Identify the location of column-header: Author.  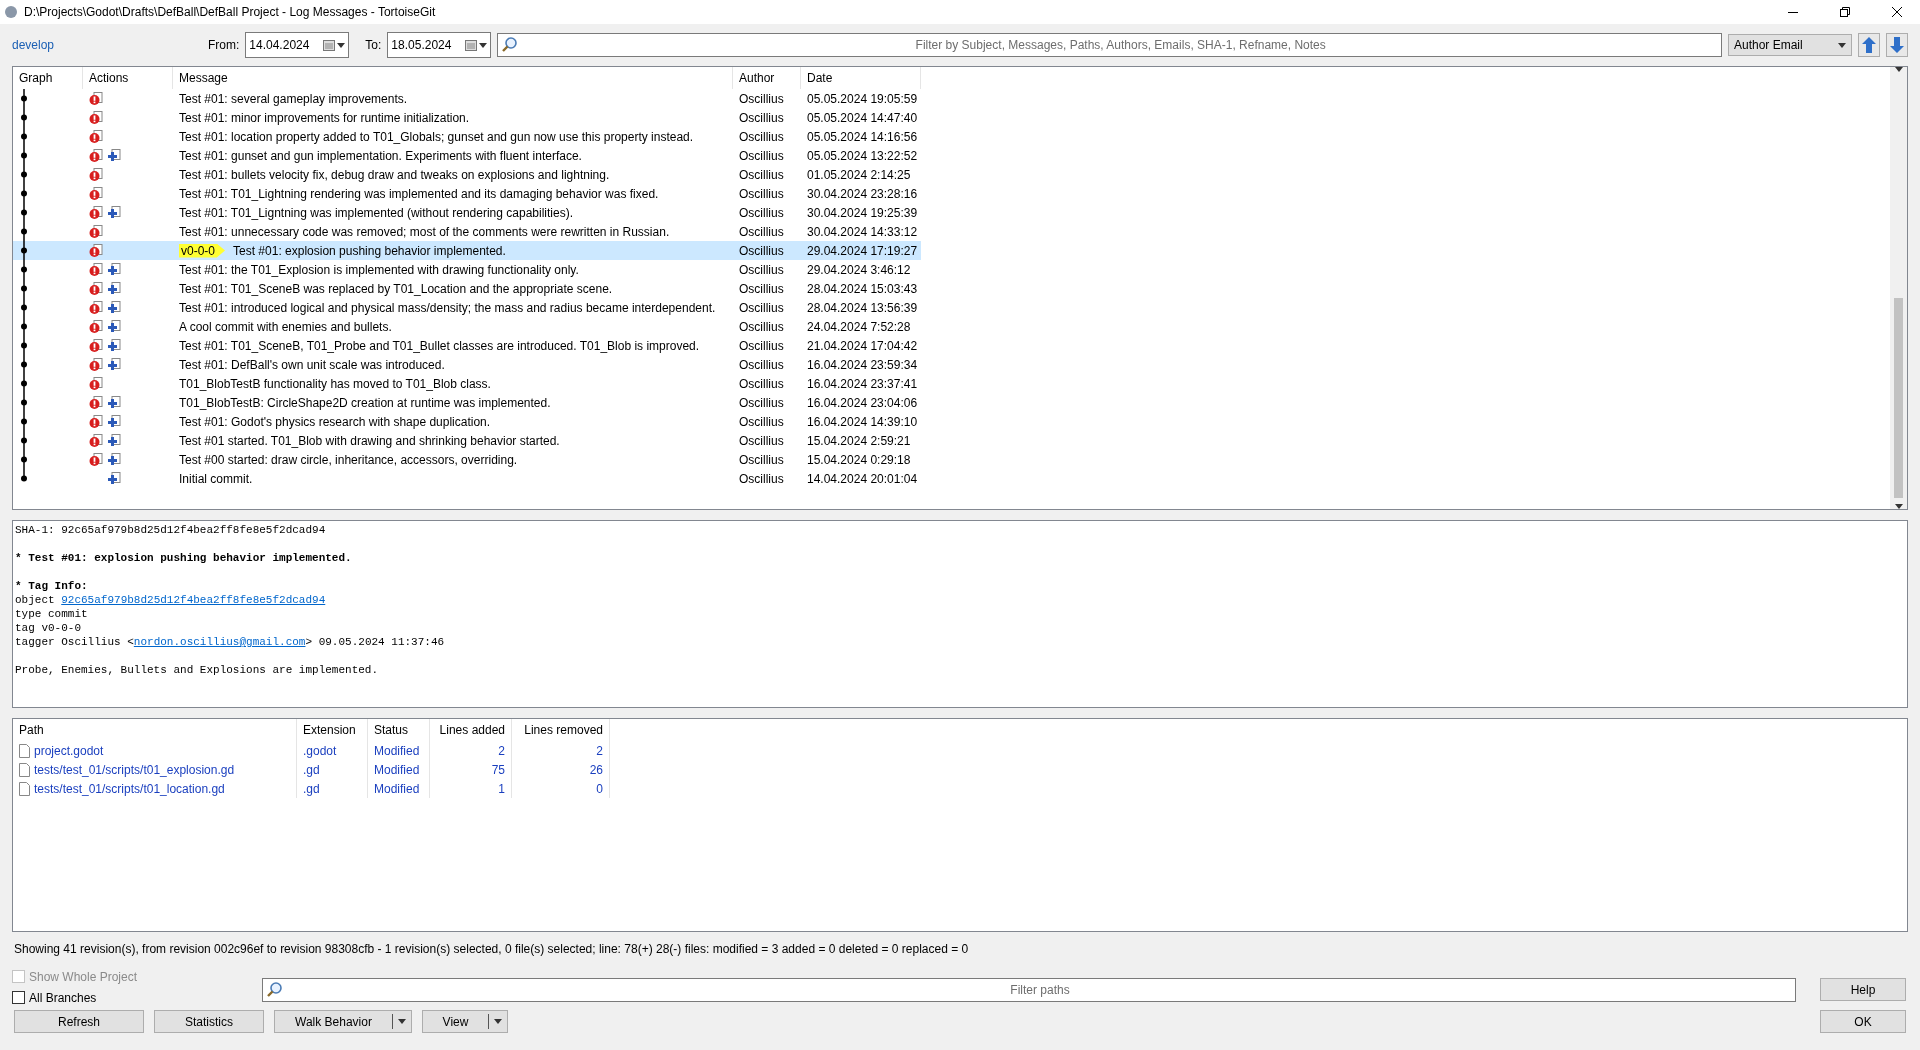
(767, 78).